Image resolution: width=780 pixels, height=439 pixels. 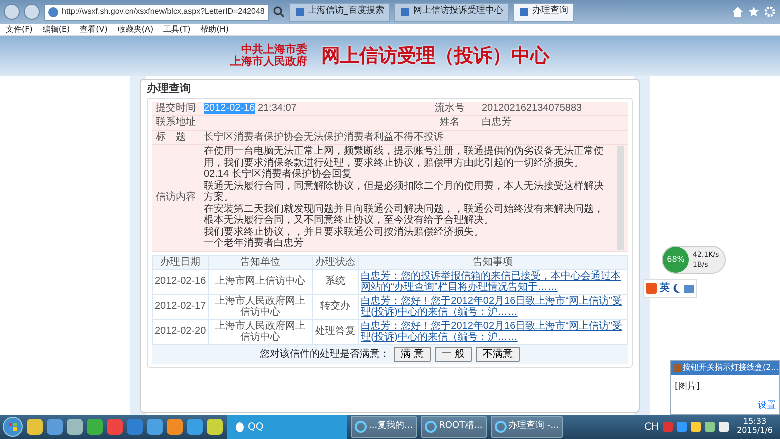 What do you see at coordinates (553, 123) in the screenshot?
I see `field-value: 白忠芳` at bounding box center [553, 123].